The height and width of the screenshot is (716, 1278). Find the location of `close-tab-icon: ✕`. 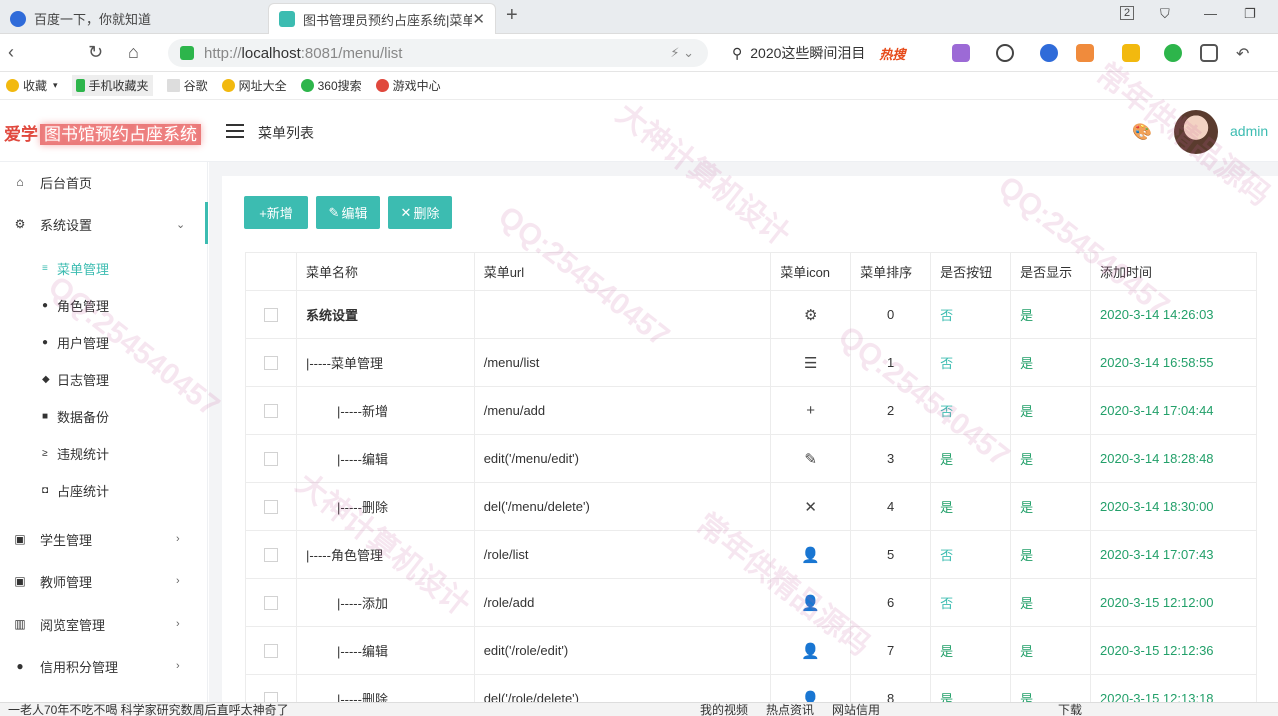

close-tab-icon: ✕ is located at coordinates (478, 19).